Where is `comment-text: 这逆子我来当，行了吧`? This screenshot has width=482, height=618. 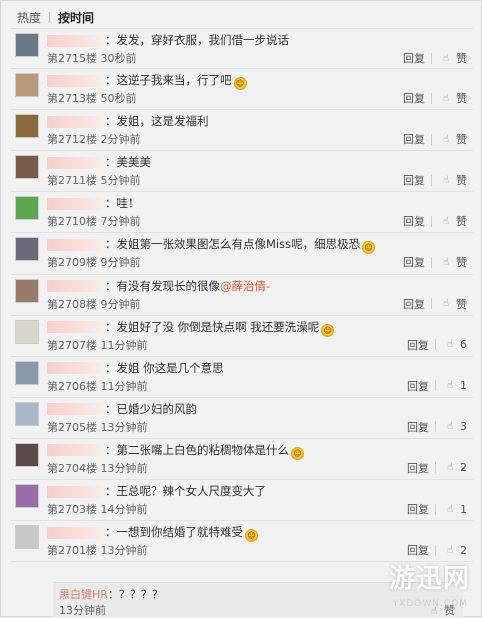 comment-text: 这逆子我来当，行了吧 is located at coordinates (174, 80).